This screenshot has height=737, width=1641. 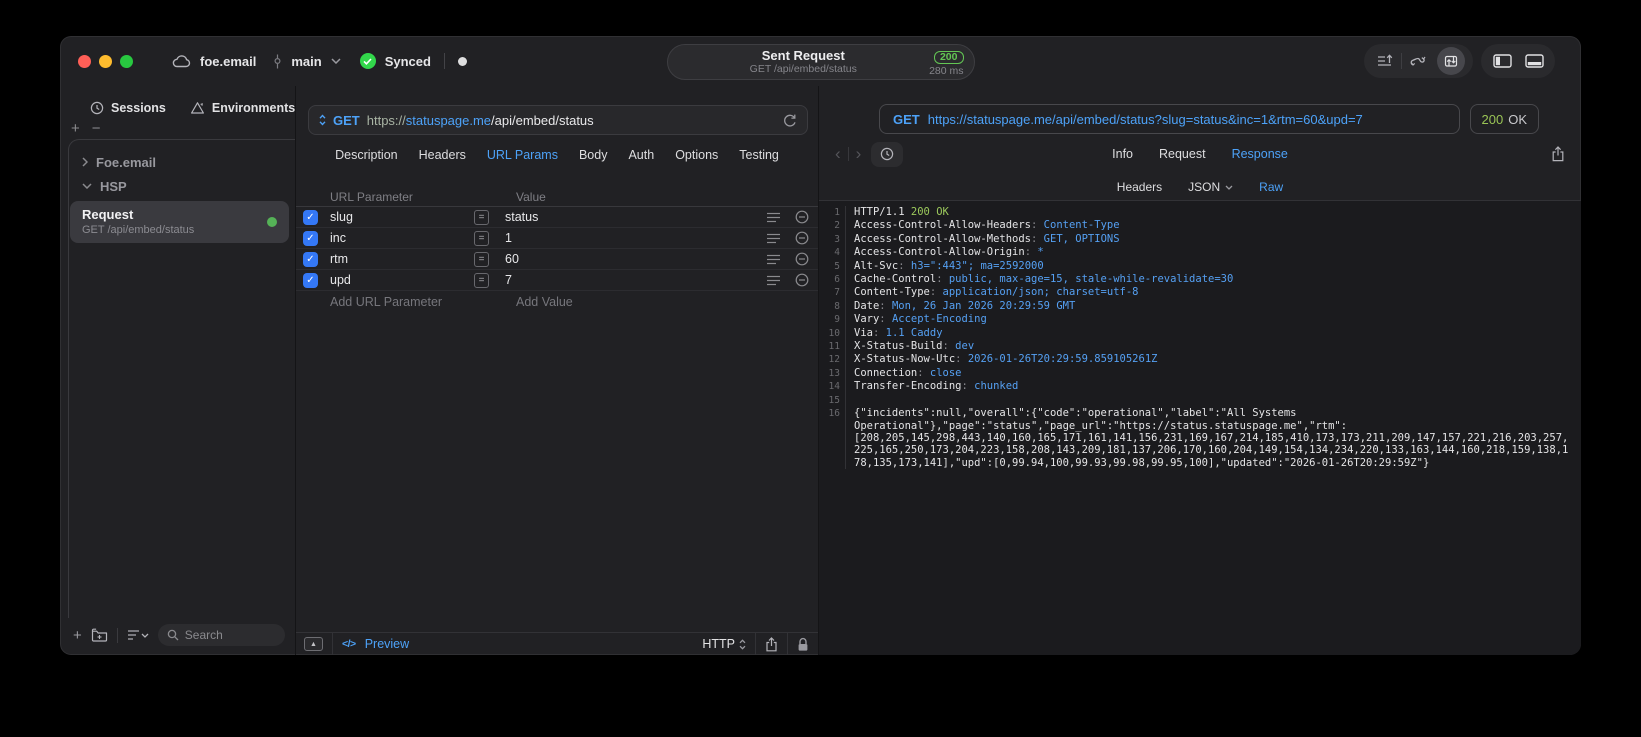 I want to click on add-url-parameter-field: Add URL Parameter, so click(x=400, y=302).